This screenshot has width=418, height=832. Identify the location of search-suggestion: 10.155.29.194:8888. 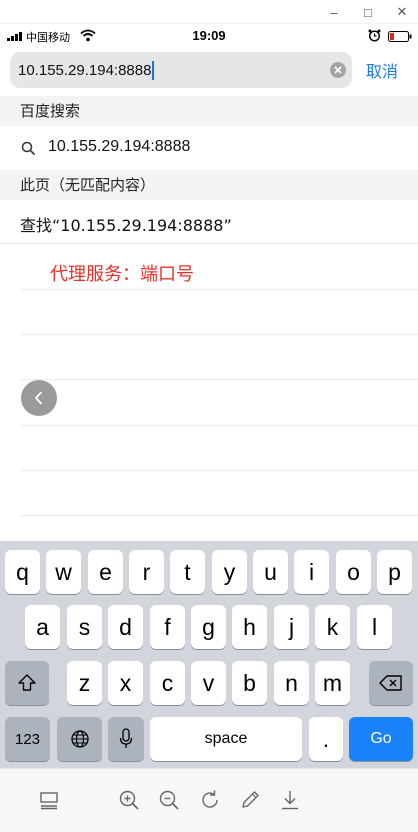
(209, 148).